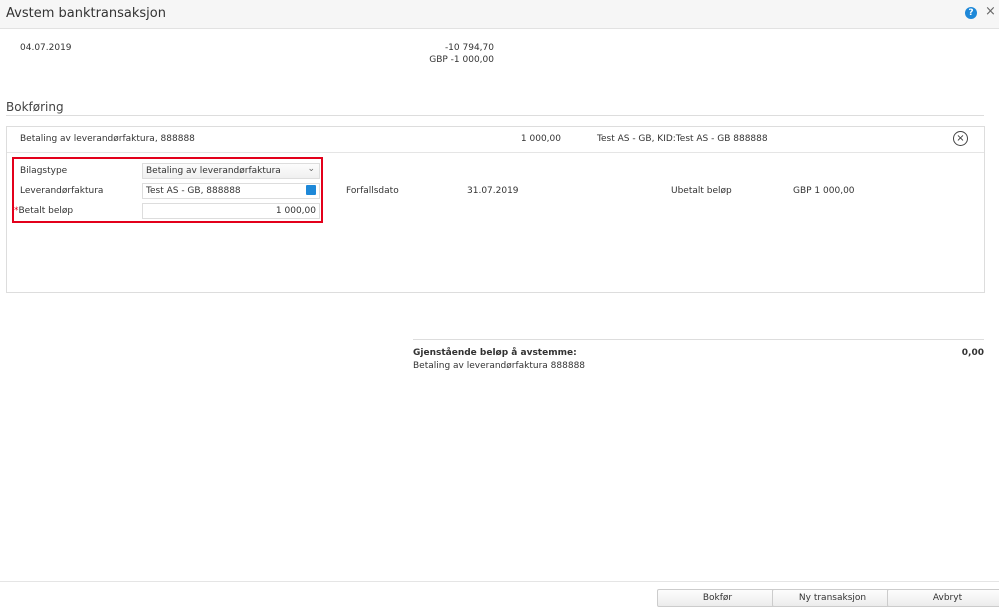 The image size is (999, 610). What do you see at coordinates (495, 152) in the screenshot?
I see `card-divider` at bounding box center [495, 152].